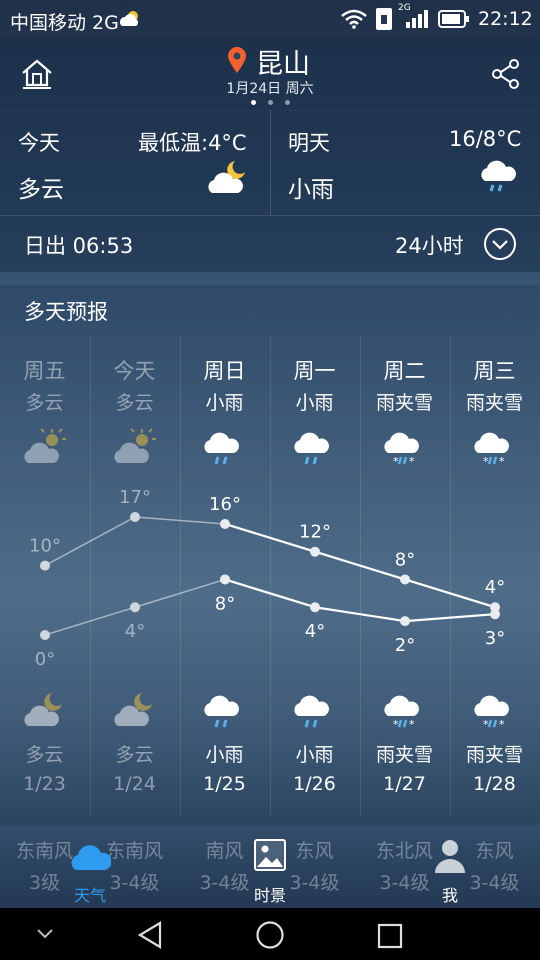  Describe the element at coordinates (135, 162) in the screenshot. I see `today-card: 今天 最低温:4°C 多云` at that location.